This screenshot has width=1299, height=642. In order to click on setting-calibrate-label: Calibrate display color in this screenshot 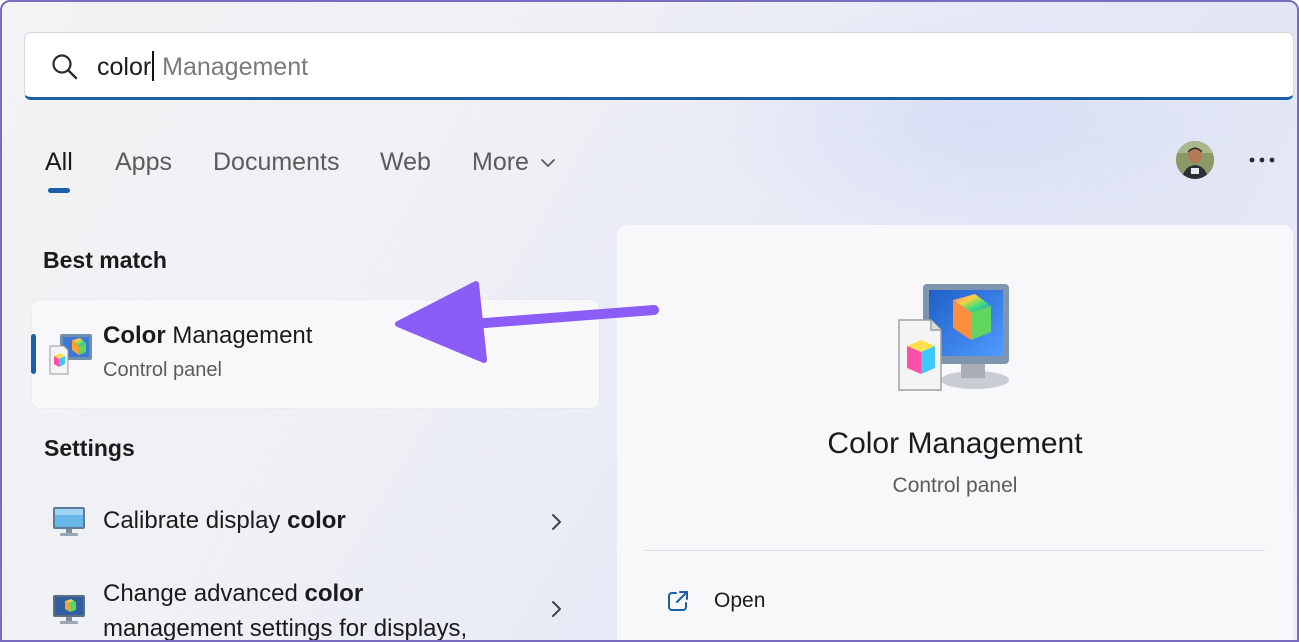, I will do `click(224, 520)`.